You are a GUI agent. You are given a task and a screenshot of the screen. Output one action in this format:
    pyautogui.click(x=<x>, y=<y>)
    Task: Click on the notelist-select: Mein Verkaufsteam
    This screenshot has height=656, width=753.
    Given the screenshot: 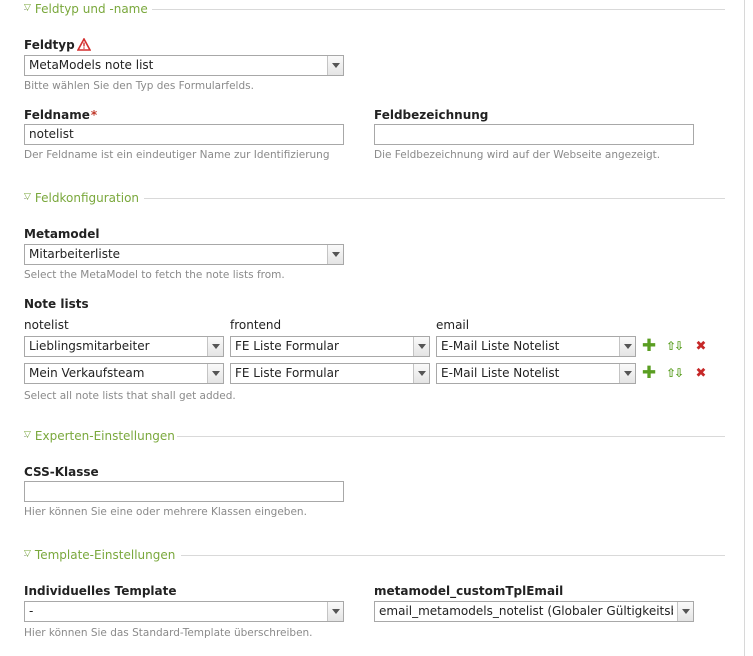 What is the action you would take?
    pyautogui.click(x=124, y=373)
    